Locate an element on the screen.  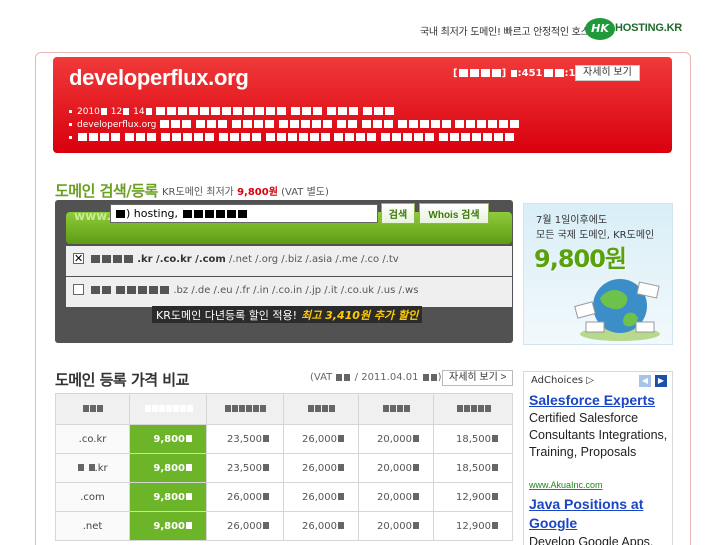
table-row: .kr 9,800 23,500 26,000 20,000 18,500 is located at coordinates (284, 468).